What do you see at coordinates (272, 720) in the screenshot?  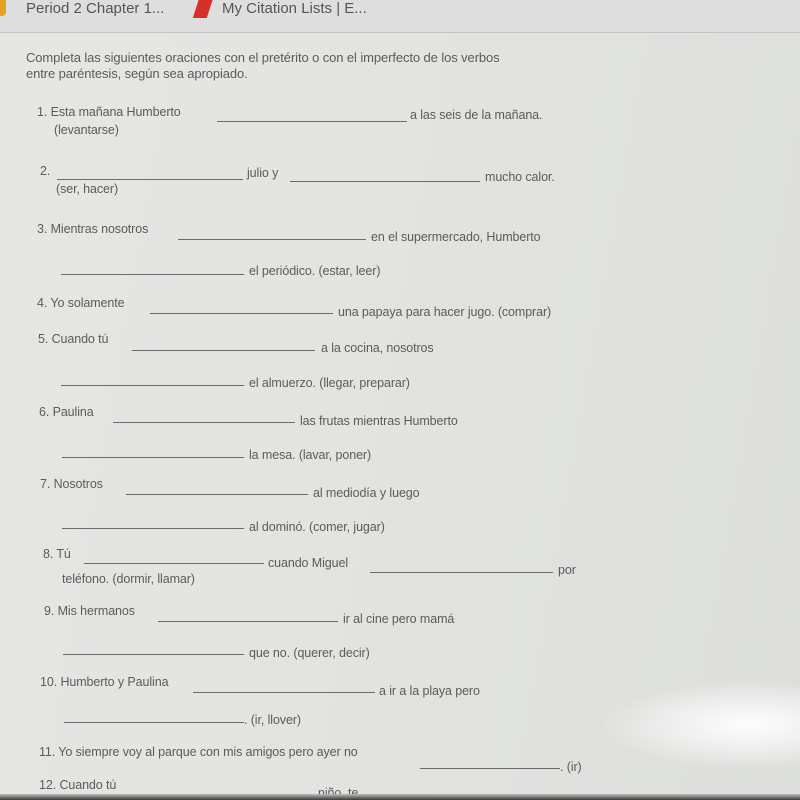 I see `item-10-text-2: . (ir, llover)` at bounding box center [272, 720].